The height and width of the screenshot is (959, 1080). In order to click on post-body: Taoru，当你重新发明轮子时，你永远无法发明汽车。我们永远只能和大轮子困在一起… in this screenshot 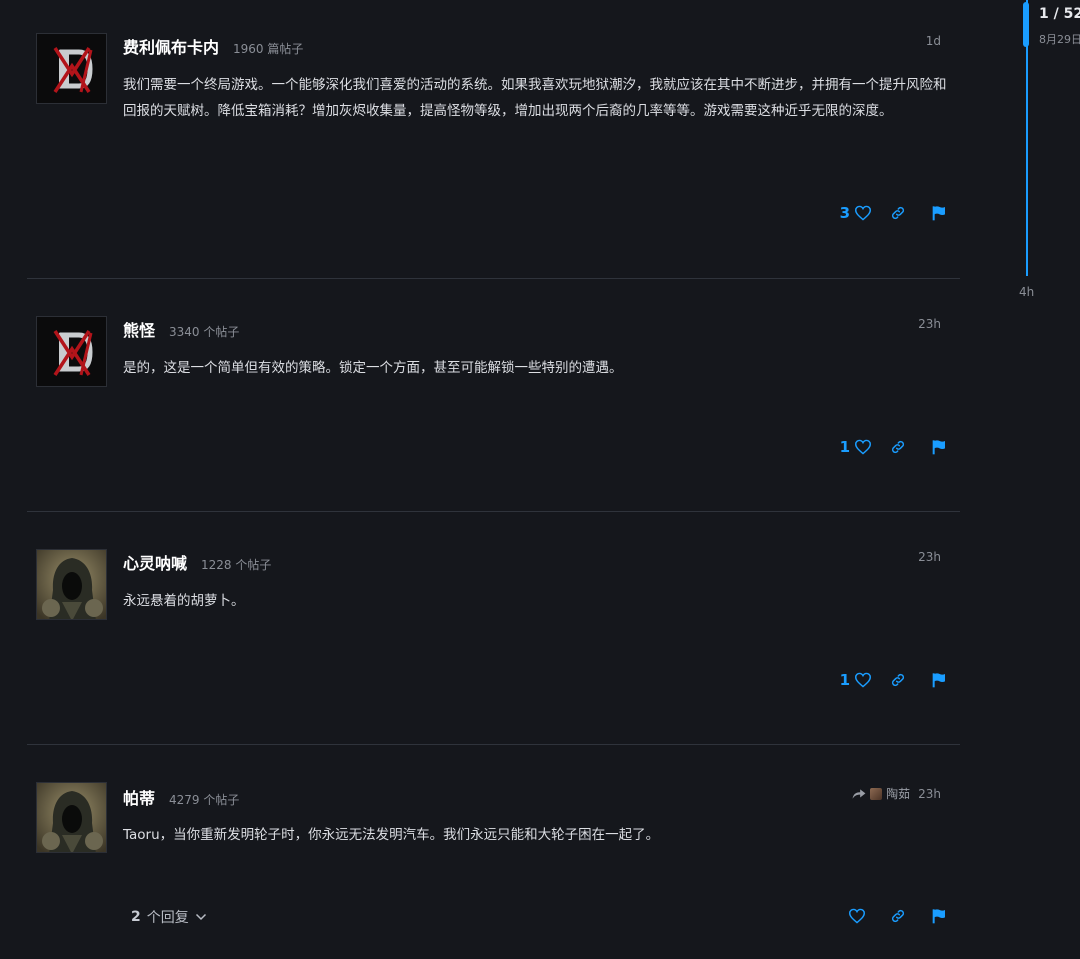, I will do `click(391, 835)`.